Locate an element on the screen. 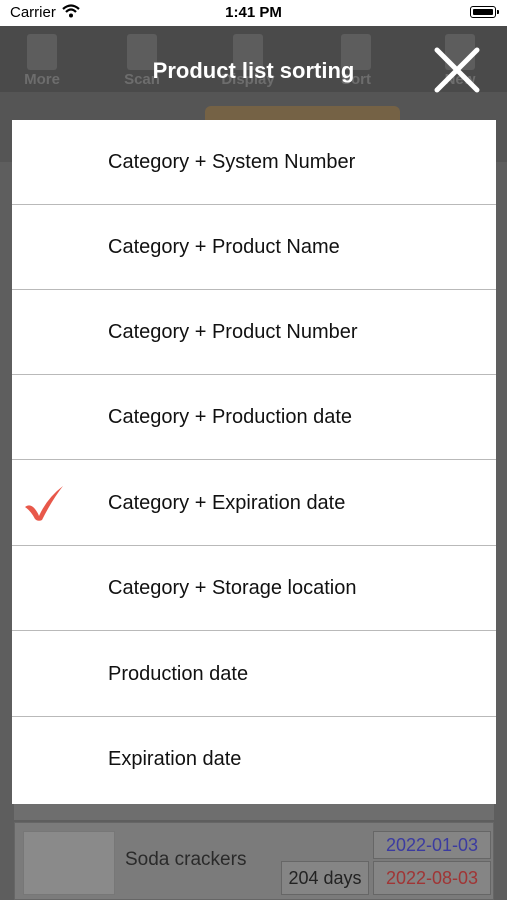 Image resolution: width=507 pixels, height=900 pixels. sort-option-category-storage-location: Category + Storage location is located at coordinates (254, 588).